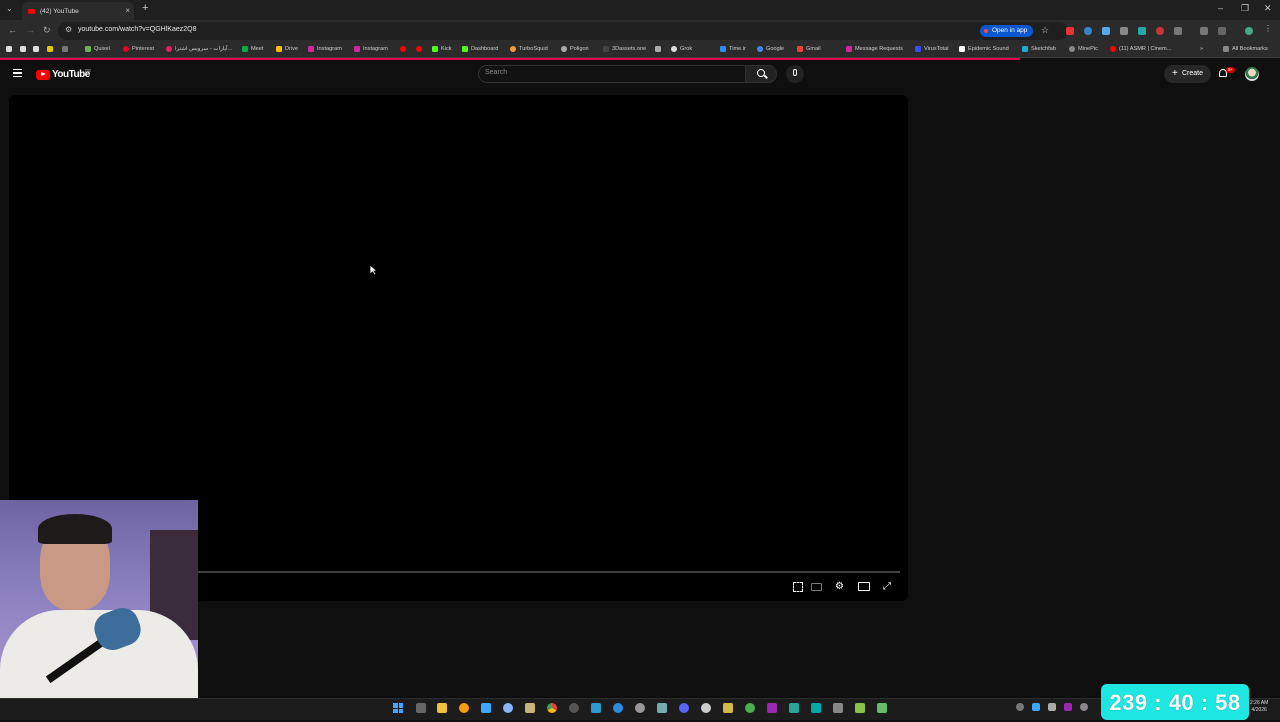  What do you see at coordinates (552, 708) in the screenshot?
I see `chrome-icon` at bounding box center [552, 708].